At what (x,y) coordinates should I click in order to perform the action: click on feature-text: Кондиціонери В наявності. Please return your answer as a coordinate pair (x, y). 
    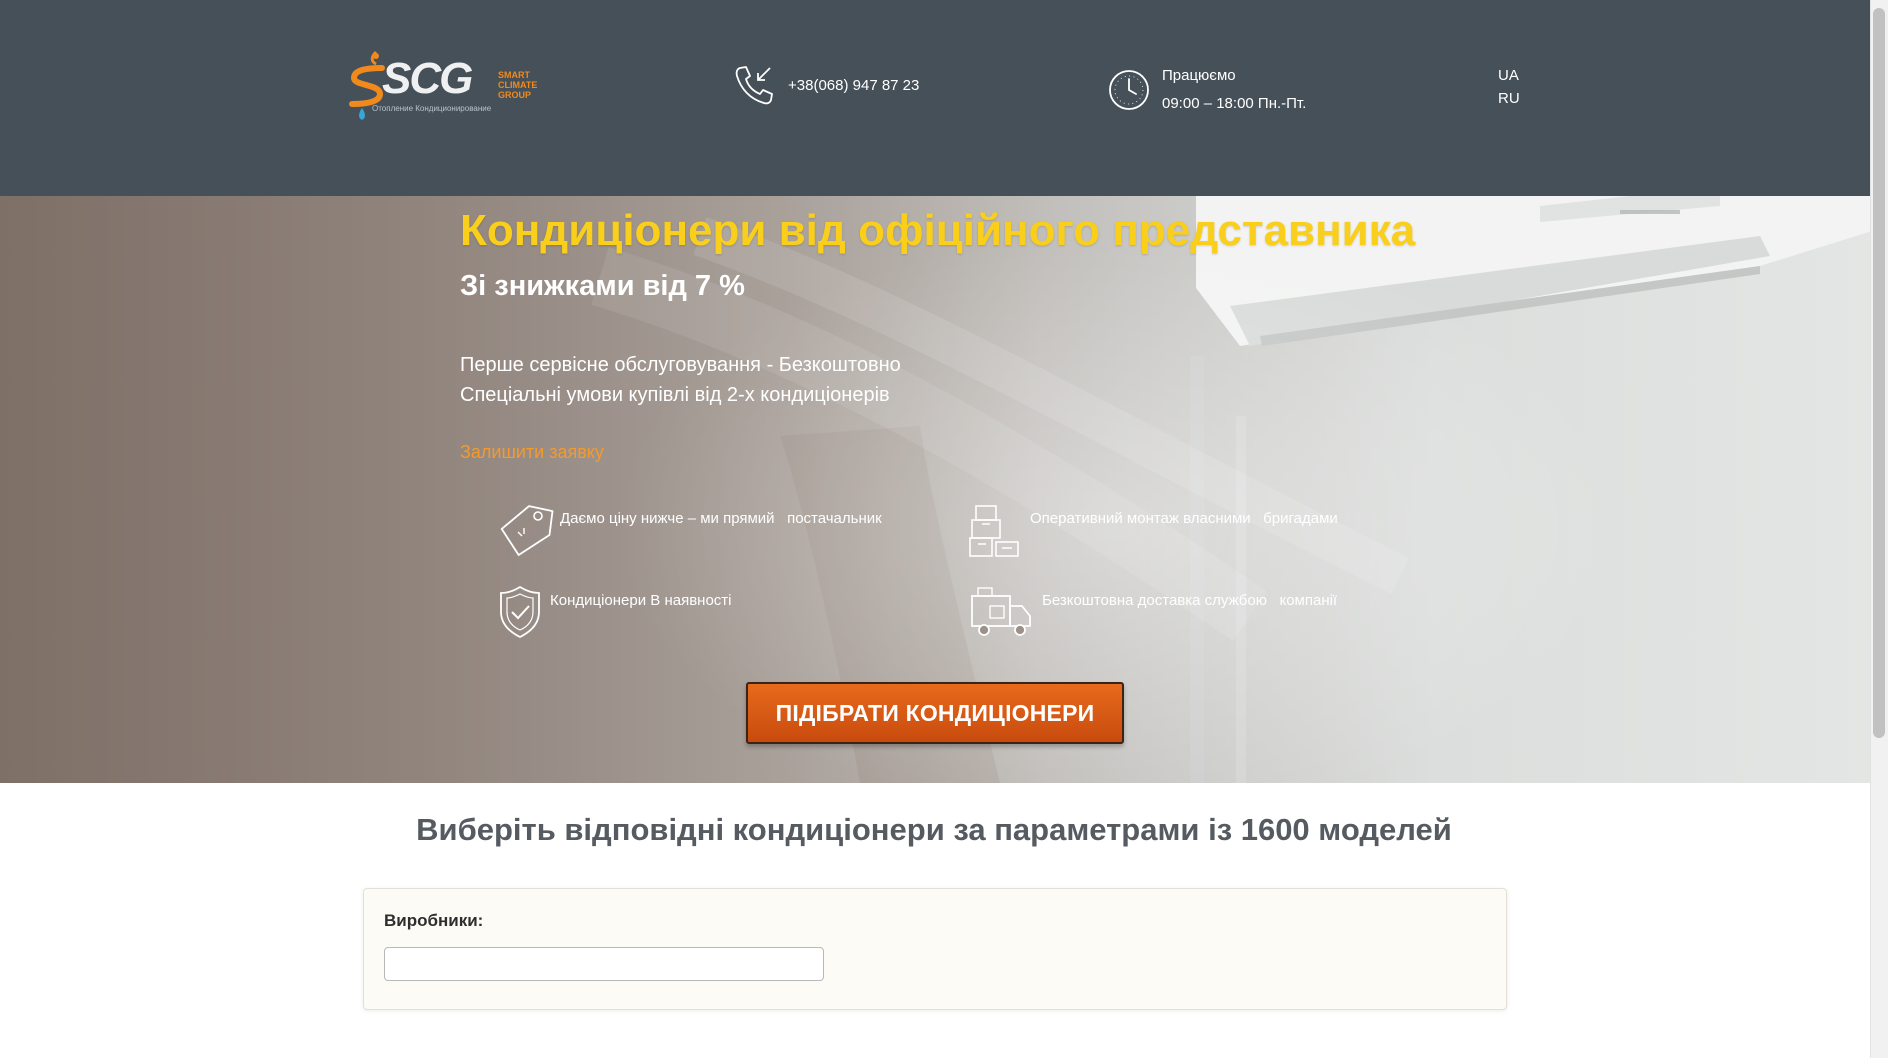
    Looking at the image, I should click on (641, 600).